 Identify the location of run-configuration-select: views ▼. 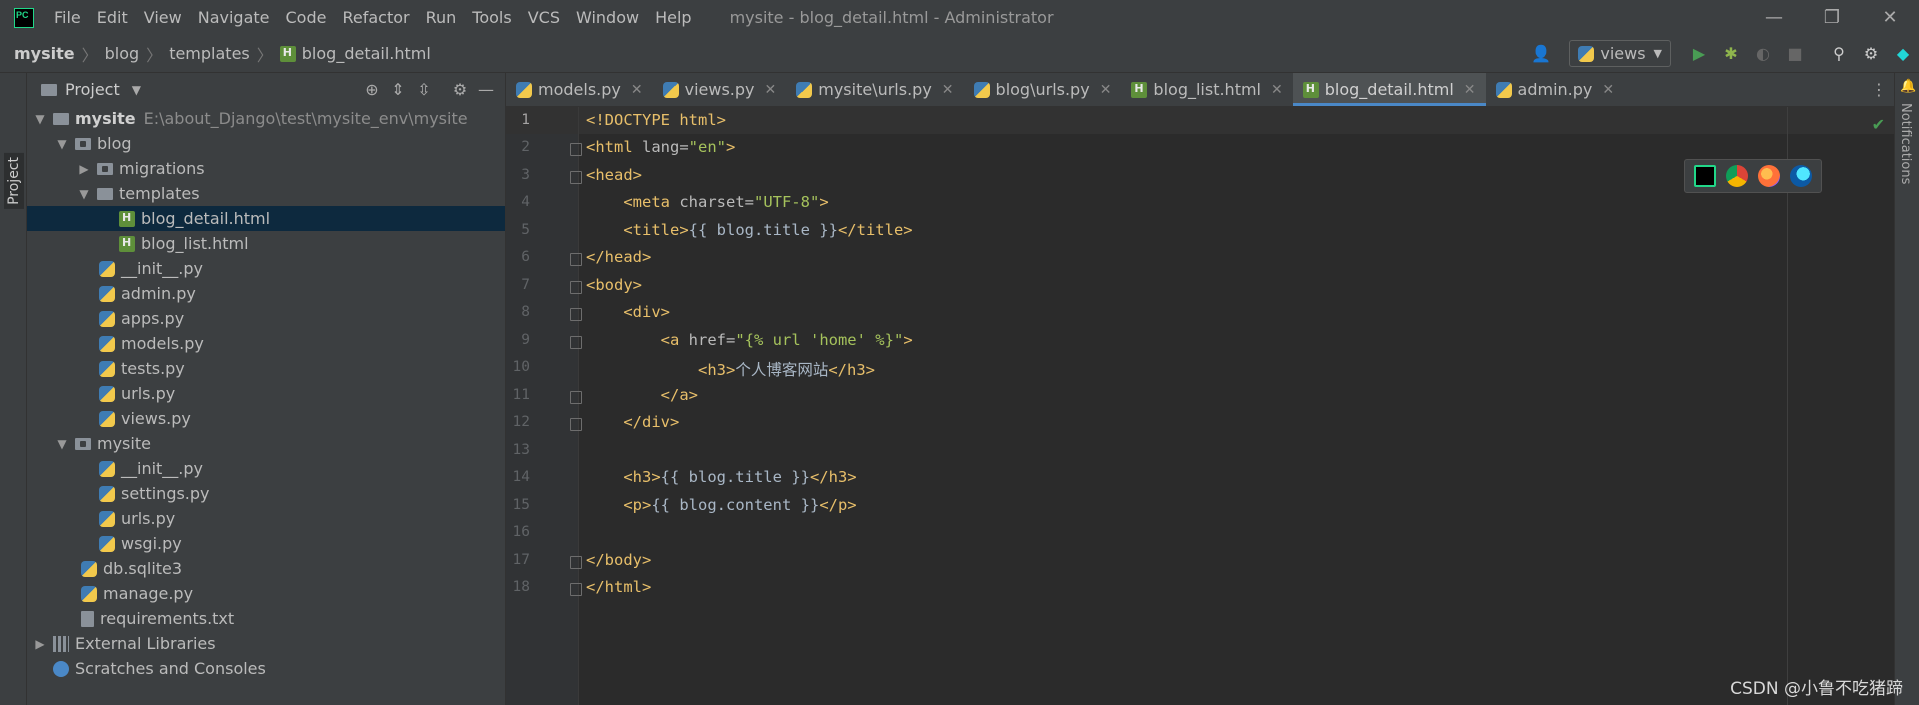
(1620, 53).